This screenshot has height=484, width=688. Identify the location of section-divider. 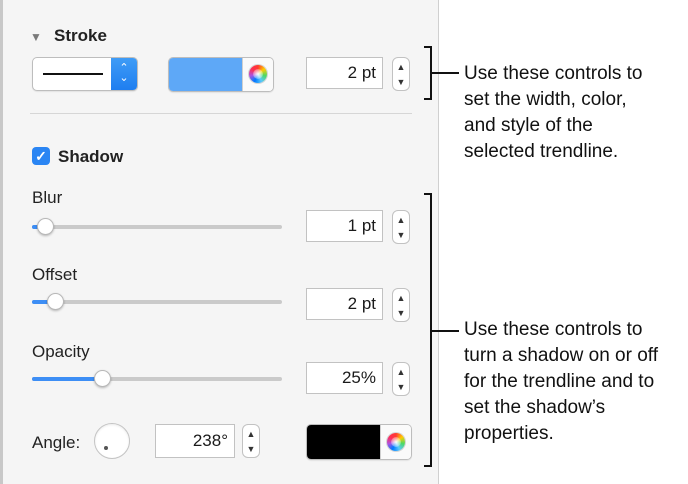
(221, 113).